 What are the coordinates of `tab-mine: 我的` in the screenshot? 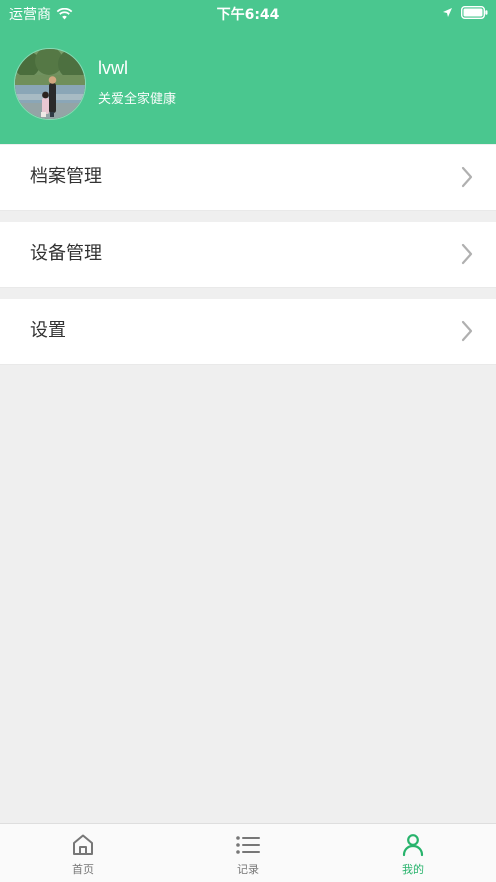 It's located at (413, 857).